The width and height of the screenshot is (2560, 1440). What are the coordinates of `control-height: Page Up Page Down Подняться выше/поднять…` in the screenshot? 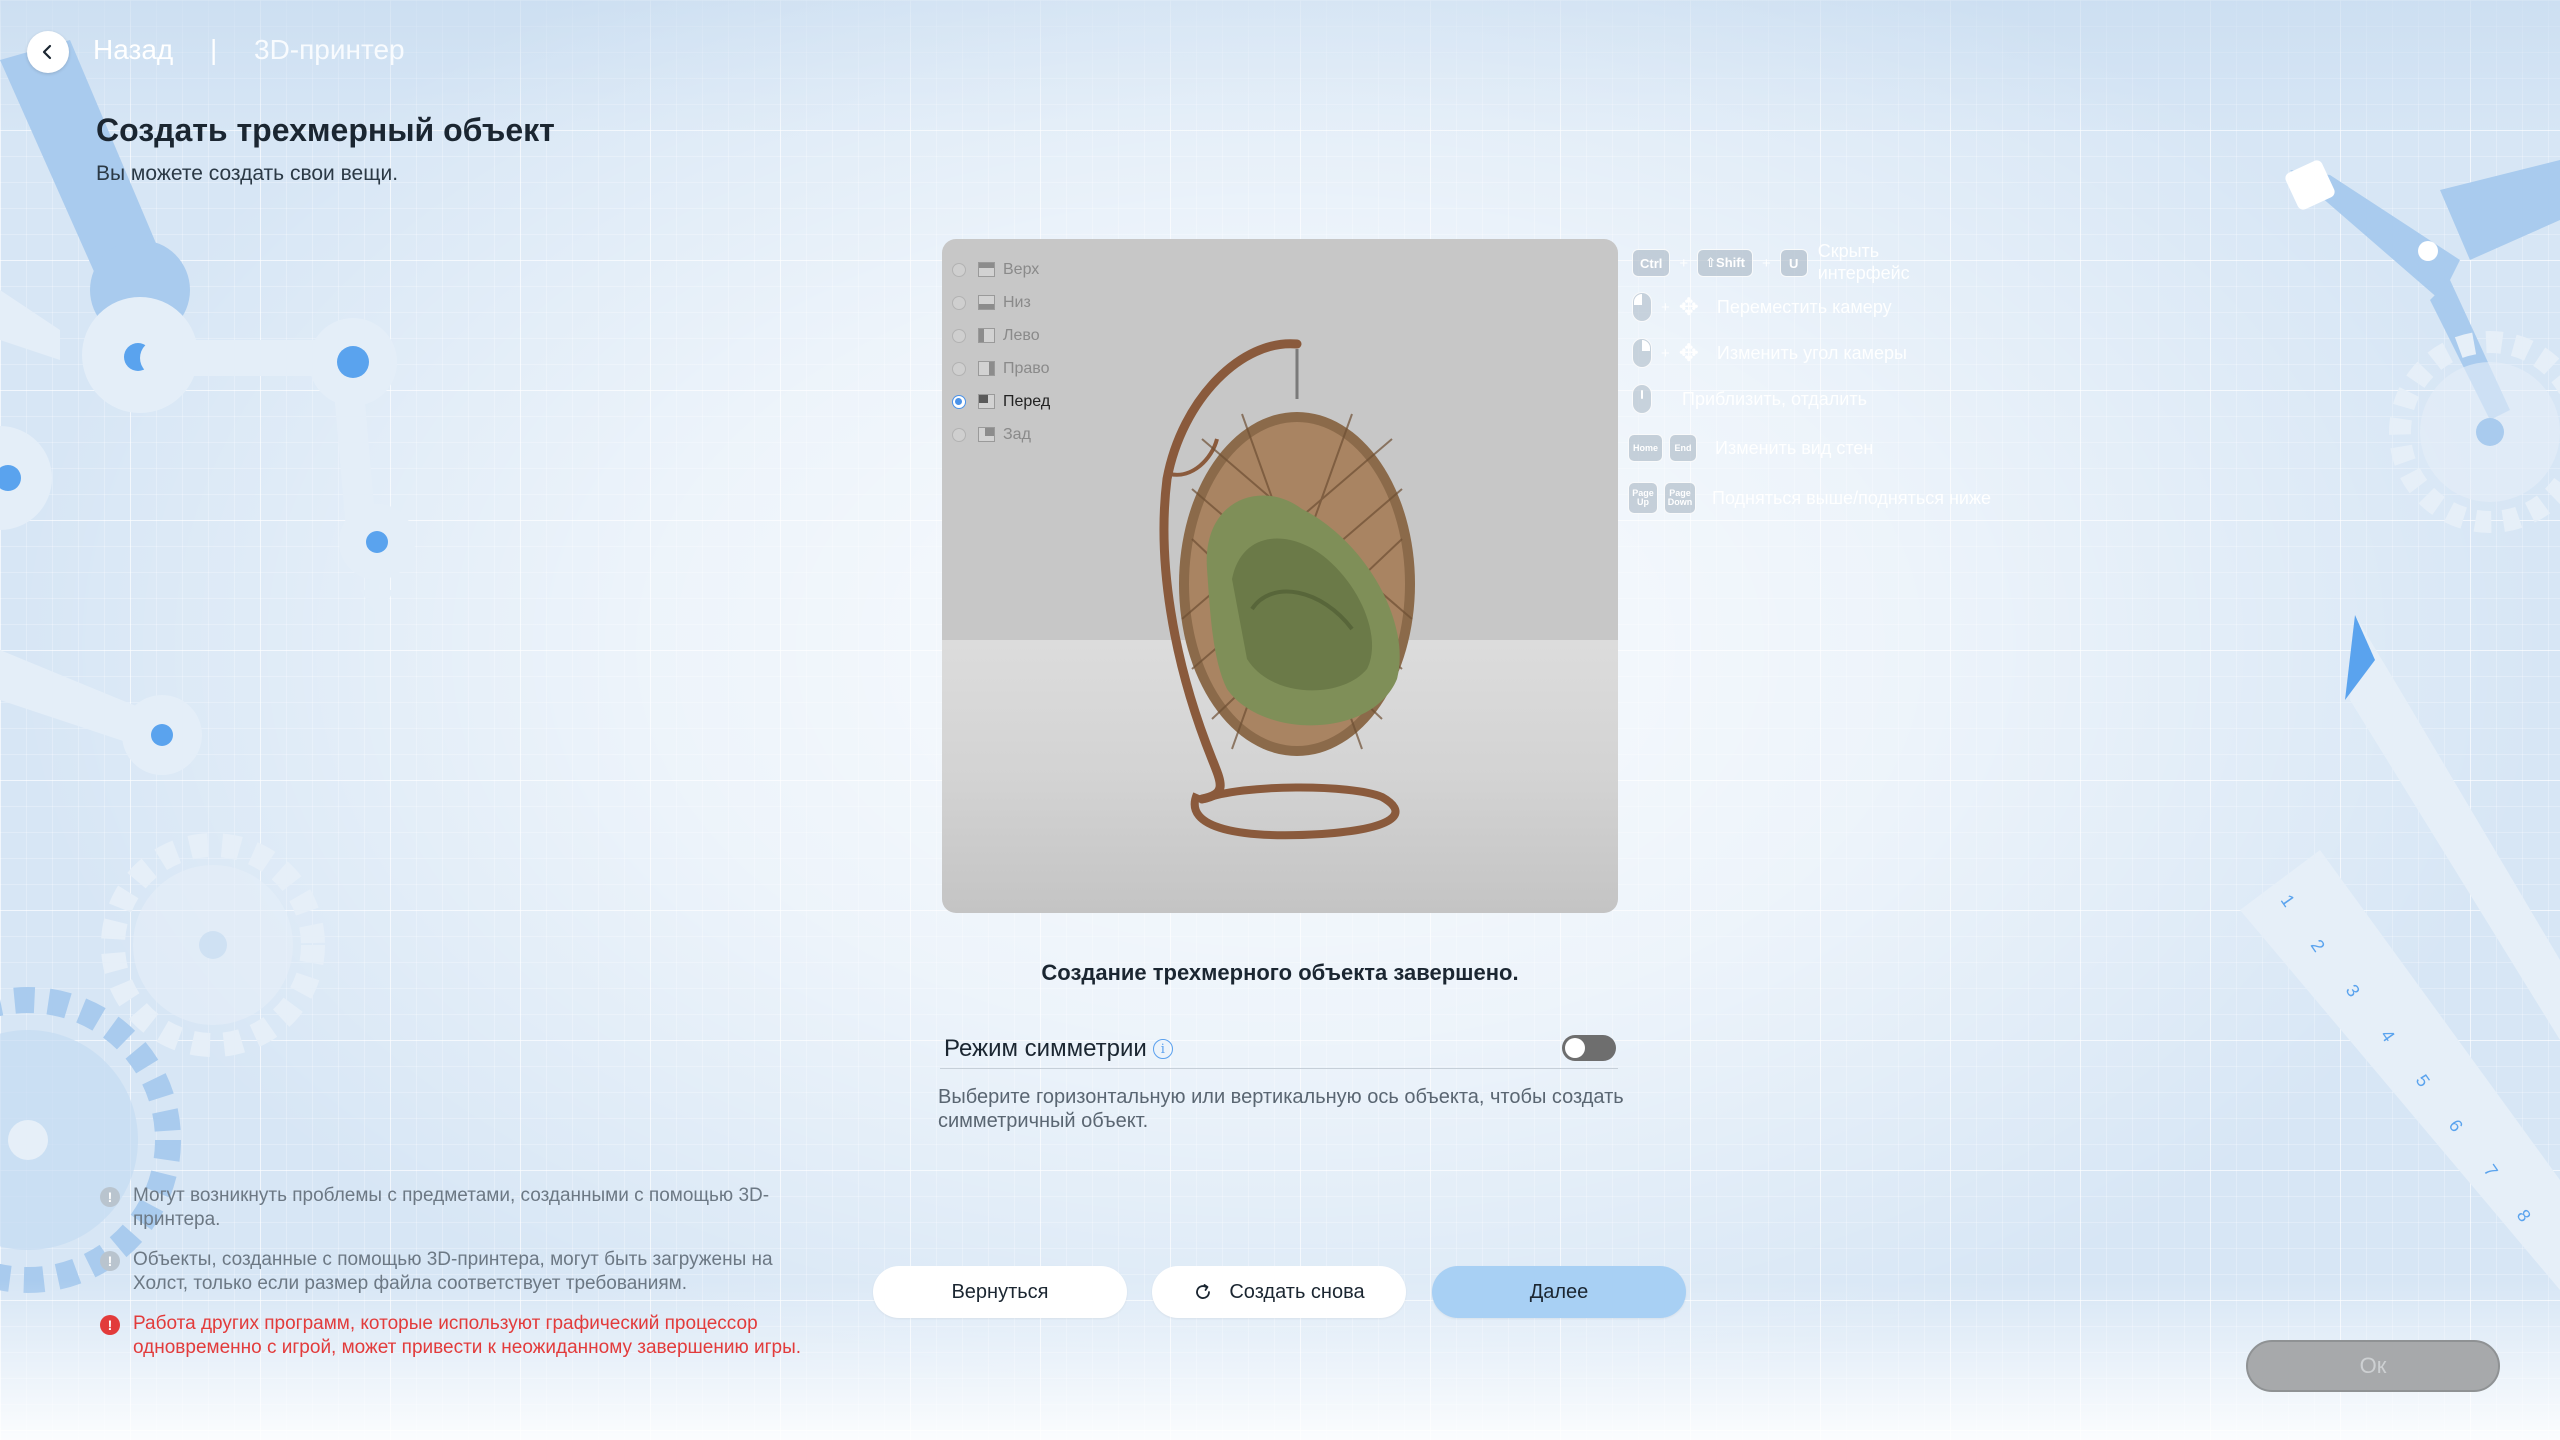 It's located at (1809, 498).